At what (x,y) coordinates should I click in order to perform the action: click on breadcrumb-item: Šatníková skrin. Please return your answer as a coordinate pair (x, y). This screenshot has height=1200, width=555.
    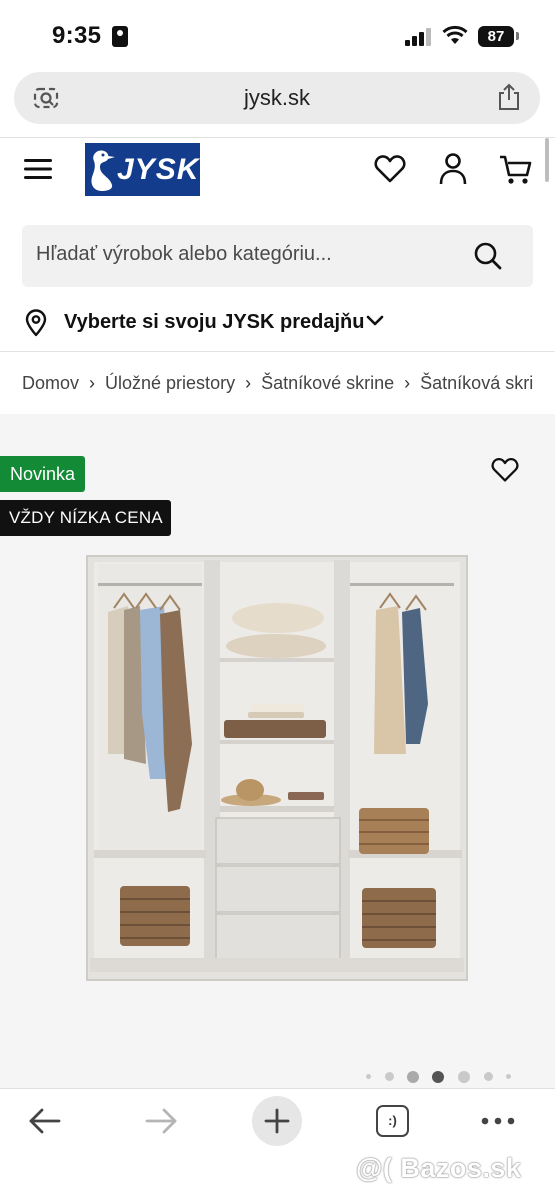
    Looking at the image, I should click on (477, 383).